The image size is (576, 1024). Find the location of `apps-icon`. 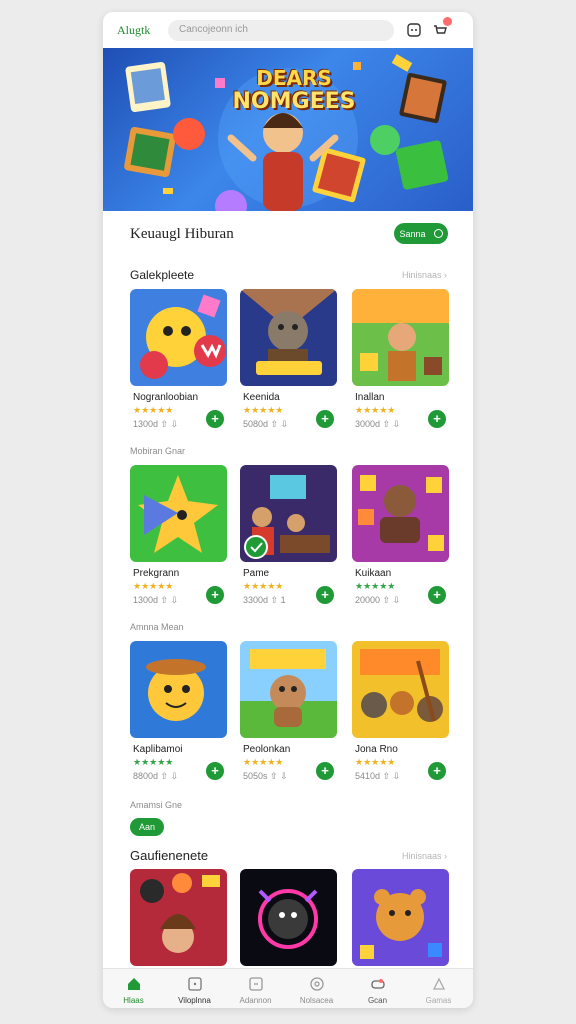

apps-icon is located at coordinates (256, 984).